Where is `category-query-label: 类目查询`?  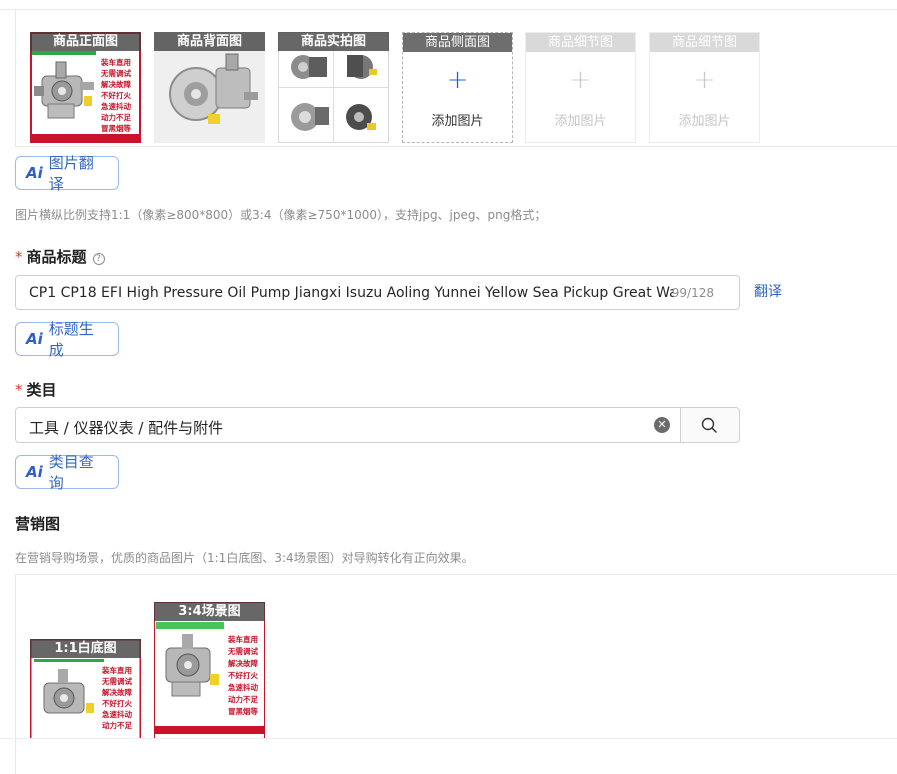
category-query-label: 类目查询 is located at coordinates (71, 472).